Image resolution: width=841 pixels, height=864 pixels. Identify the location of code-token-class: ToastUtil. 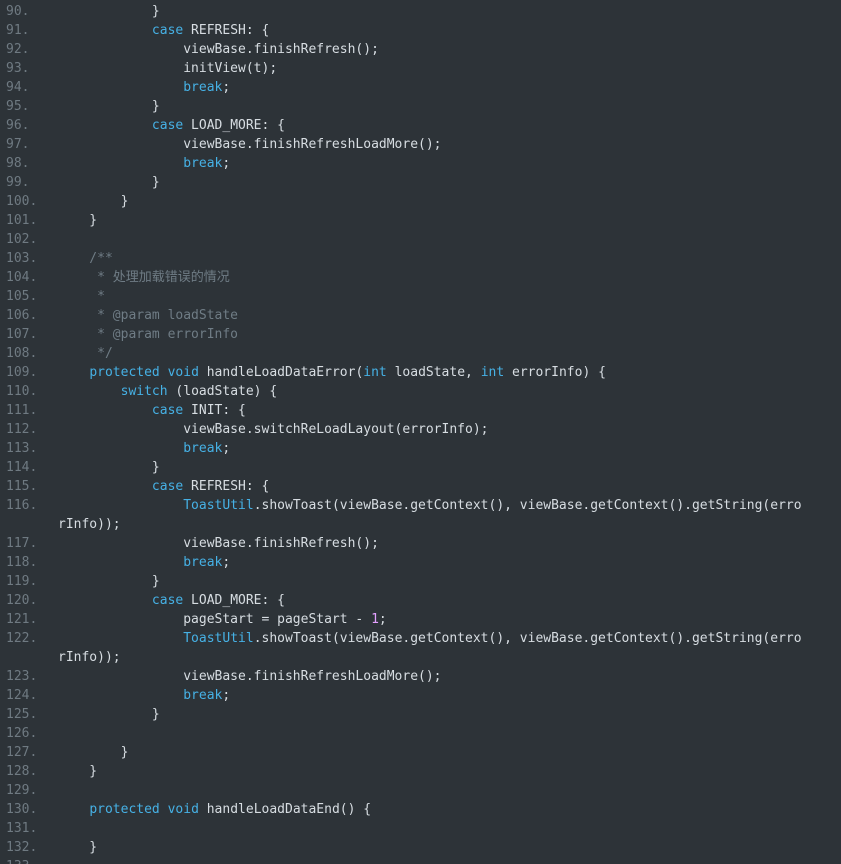
(218, 638).